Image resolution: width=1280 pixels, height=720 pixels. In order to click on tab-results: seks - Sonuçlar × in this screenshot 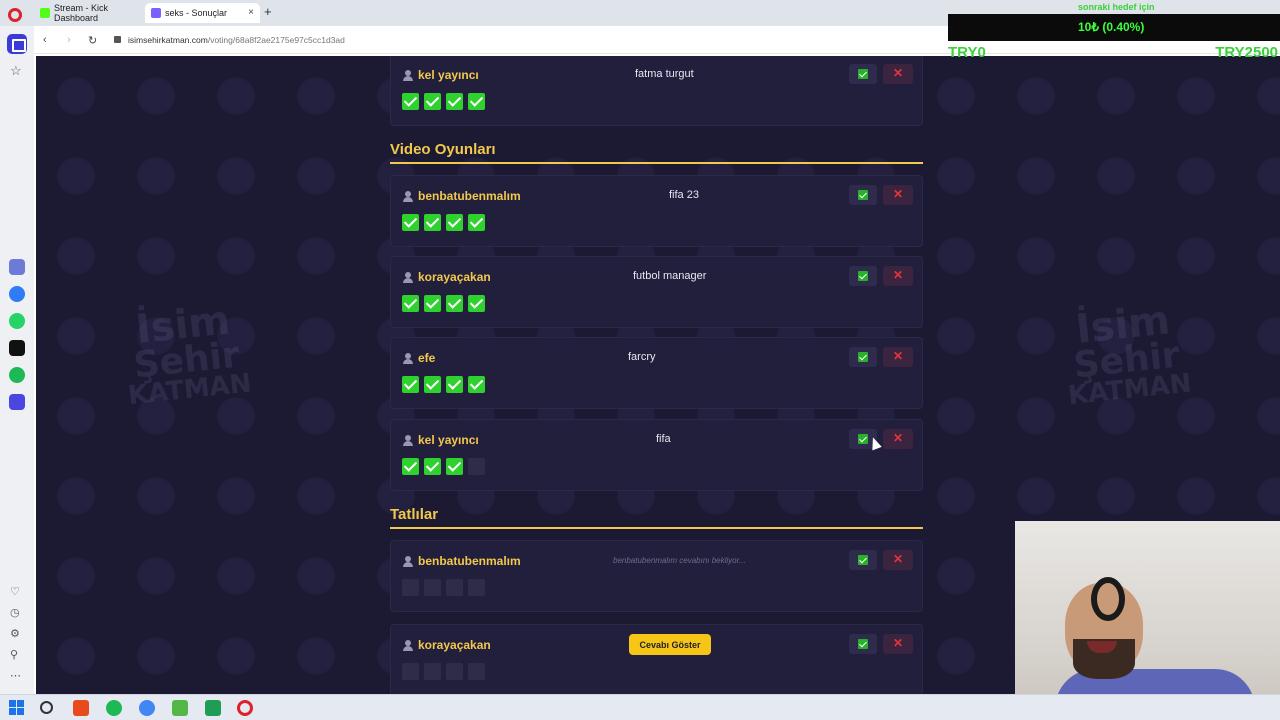, I will do `click(202, 13)`.